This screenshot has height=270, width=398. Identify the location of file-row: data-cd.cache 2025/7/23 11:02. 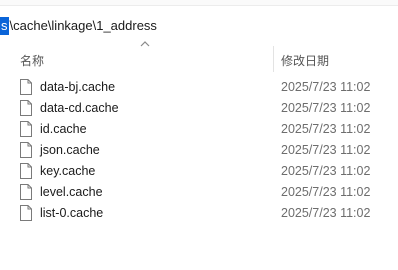
(199, 108).